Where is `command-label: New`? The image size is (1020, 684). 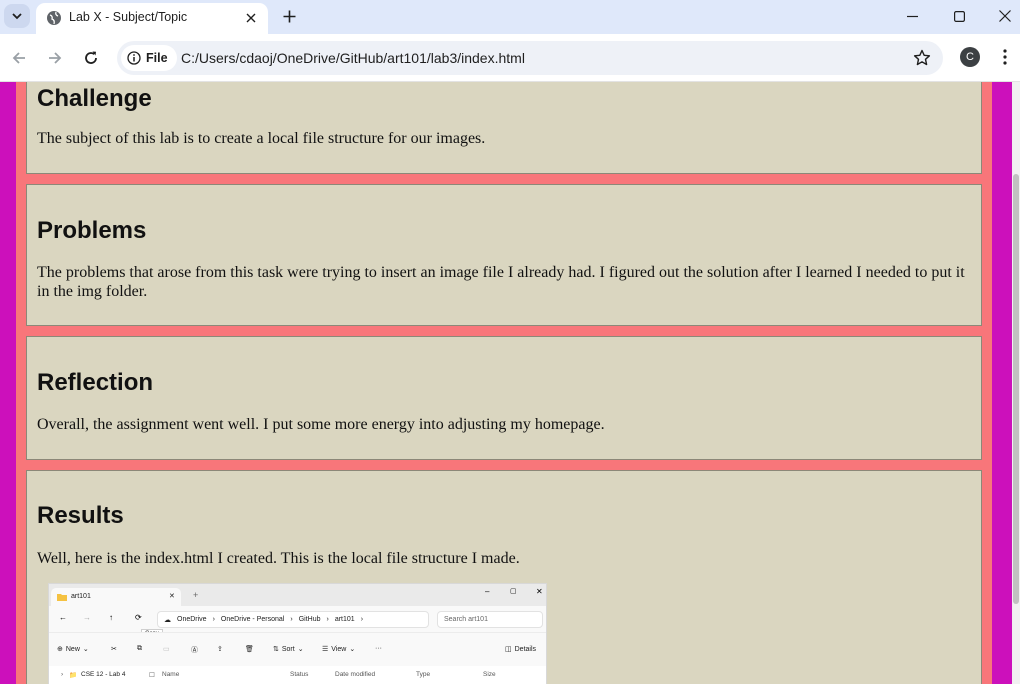
command-label: New is located at coordinates (72, 649).